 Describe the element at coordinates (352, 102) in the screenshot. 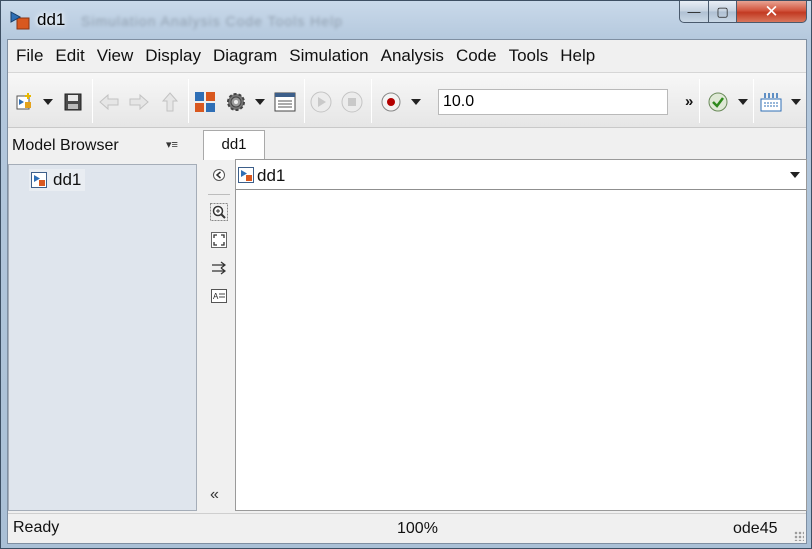

I see `stop-icon` at that location.